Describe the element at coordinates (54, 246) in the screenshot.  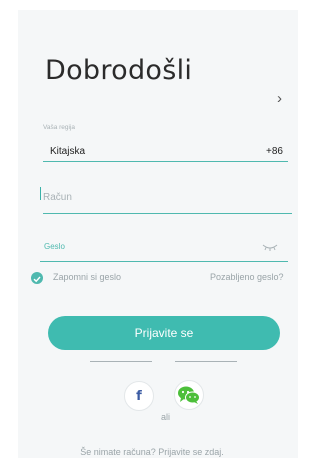
I see `password-input: Geslo` at that location.